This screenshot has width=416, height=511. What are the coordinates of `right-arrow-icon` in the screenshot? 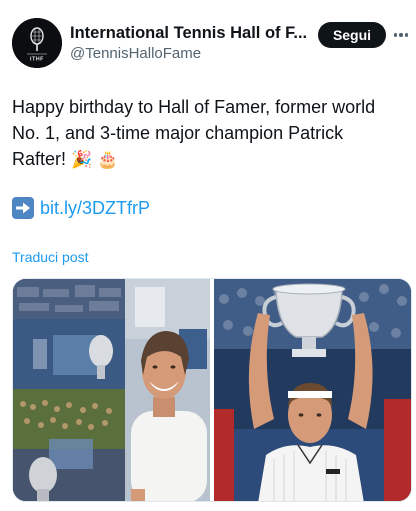 It's located at (23, 208).